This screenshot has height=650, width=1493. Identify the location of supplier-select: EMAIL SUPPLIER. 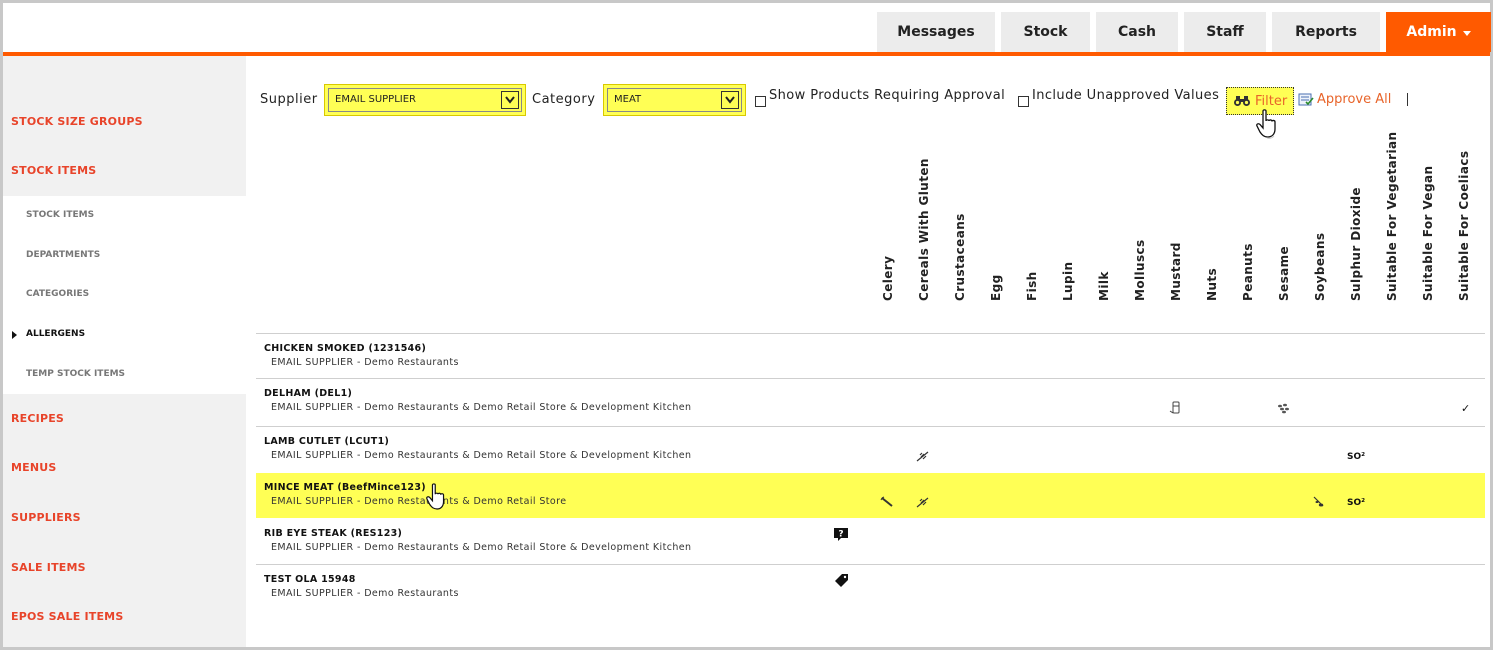
(425, 100).